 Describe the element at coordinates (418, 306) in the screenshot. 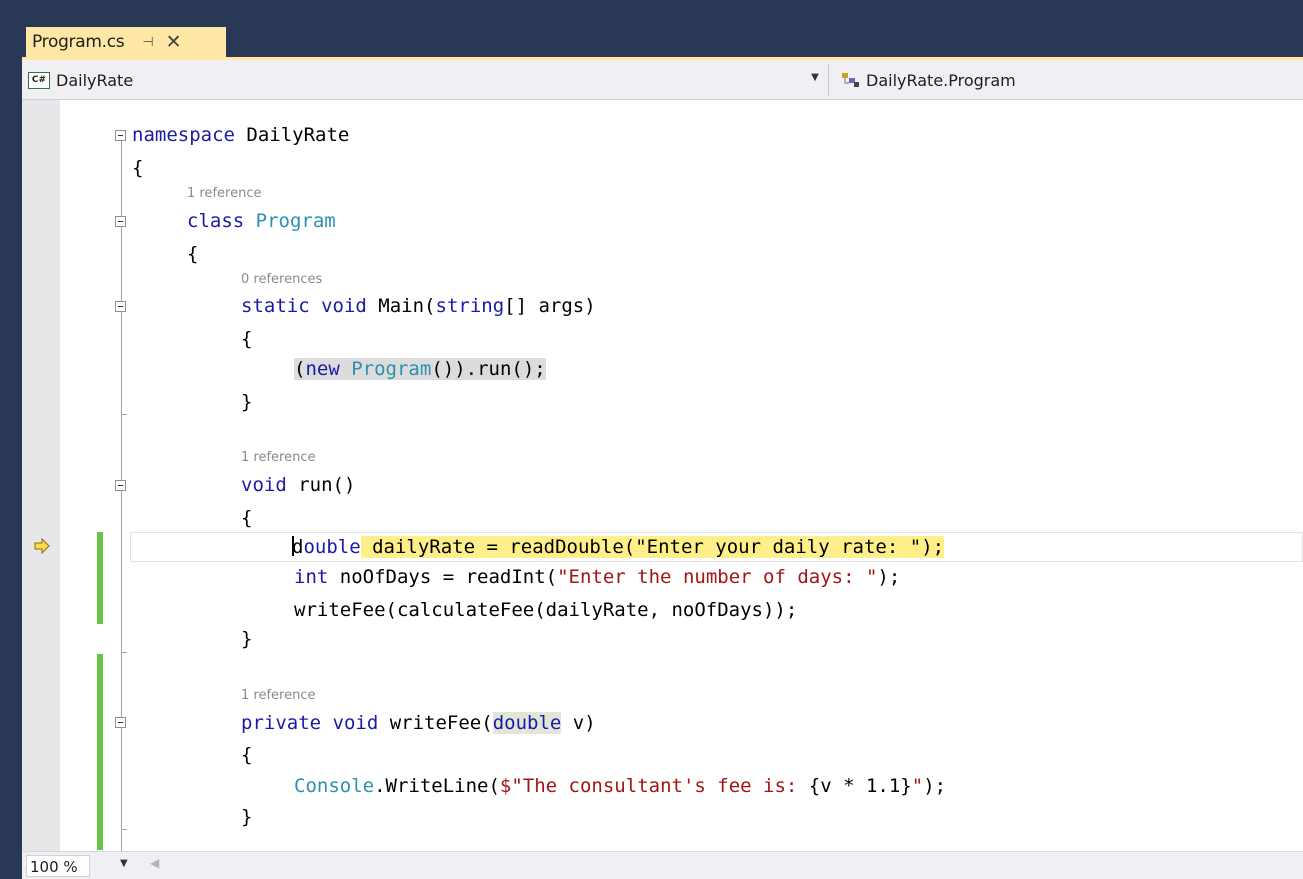

I see `code-line-main: static void Main(string[] args)` at that location.